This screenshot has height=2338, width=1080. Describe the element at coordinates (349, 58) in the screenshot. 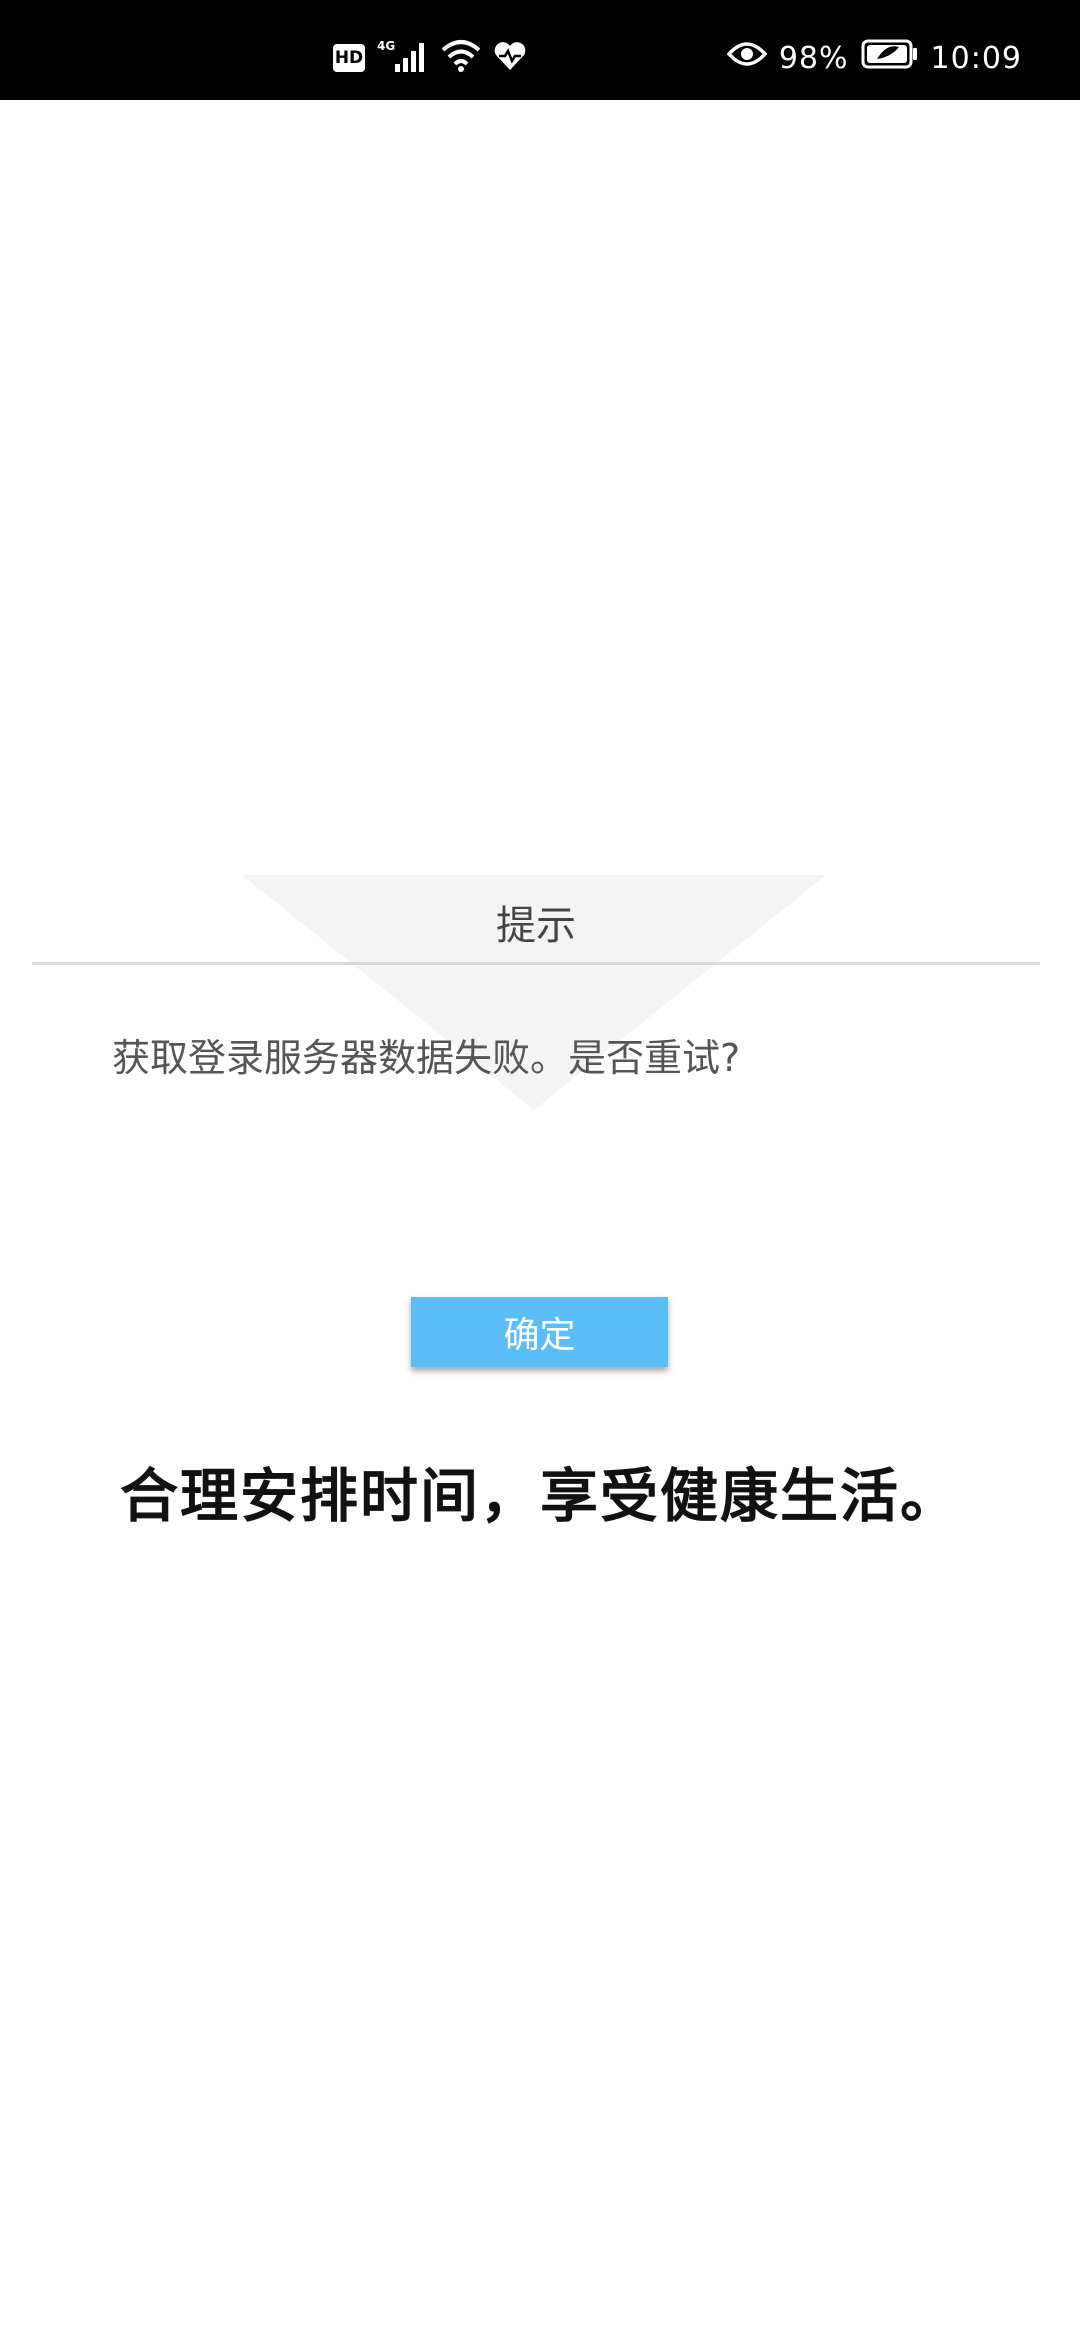

I see `hd-badge-icon: HD` at that location.